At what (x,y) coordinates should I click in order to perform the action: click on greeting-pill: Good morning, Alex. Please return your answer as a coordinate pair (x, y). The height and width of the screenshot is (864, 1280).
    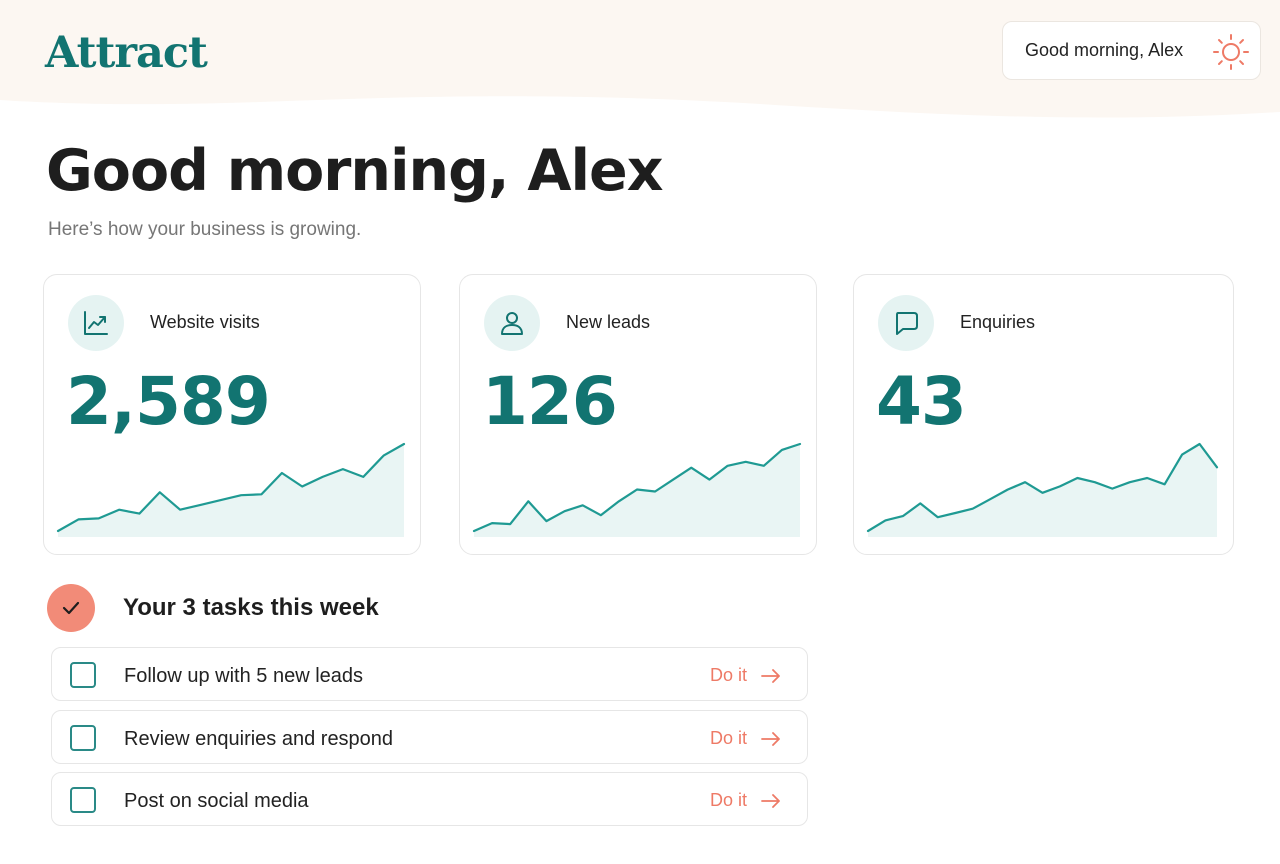
    Looking at the image, I should click on (1131, 50).